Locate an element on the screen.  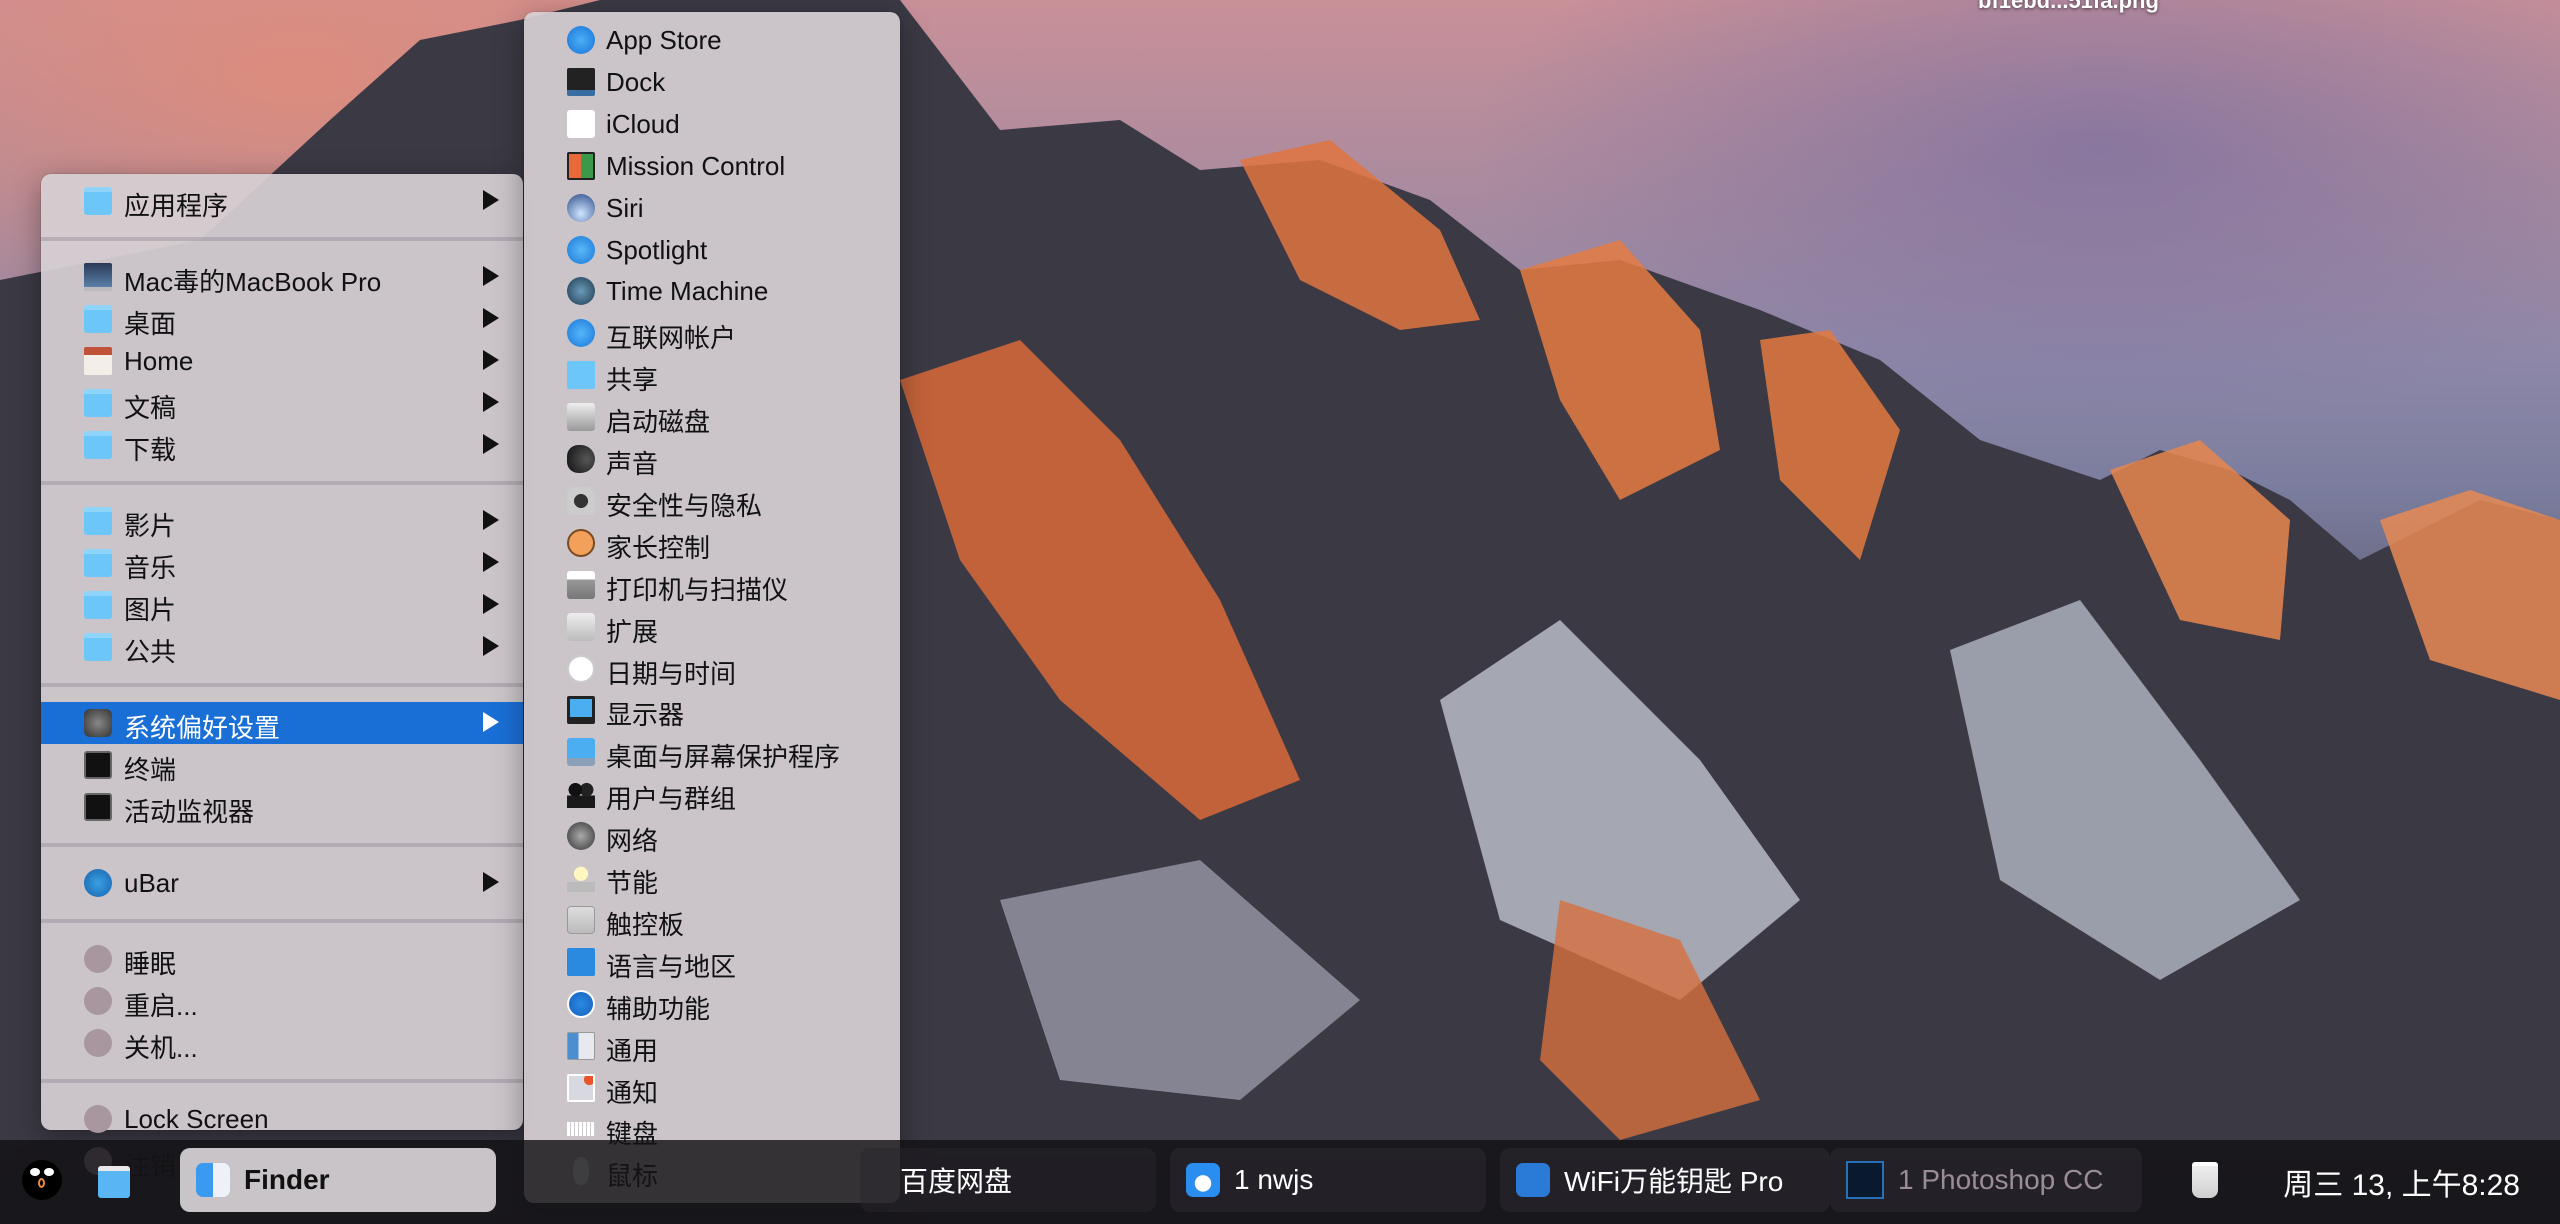
start-menu-item: 系统偏好设置 is located at coordinates (282, 723).